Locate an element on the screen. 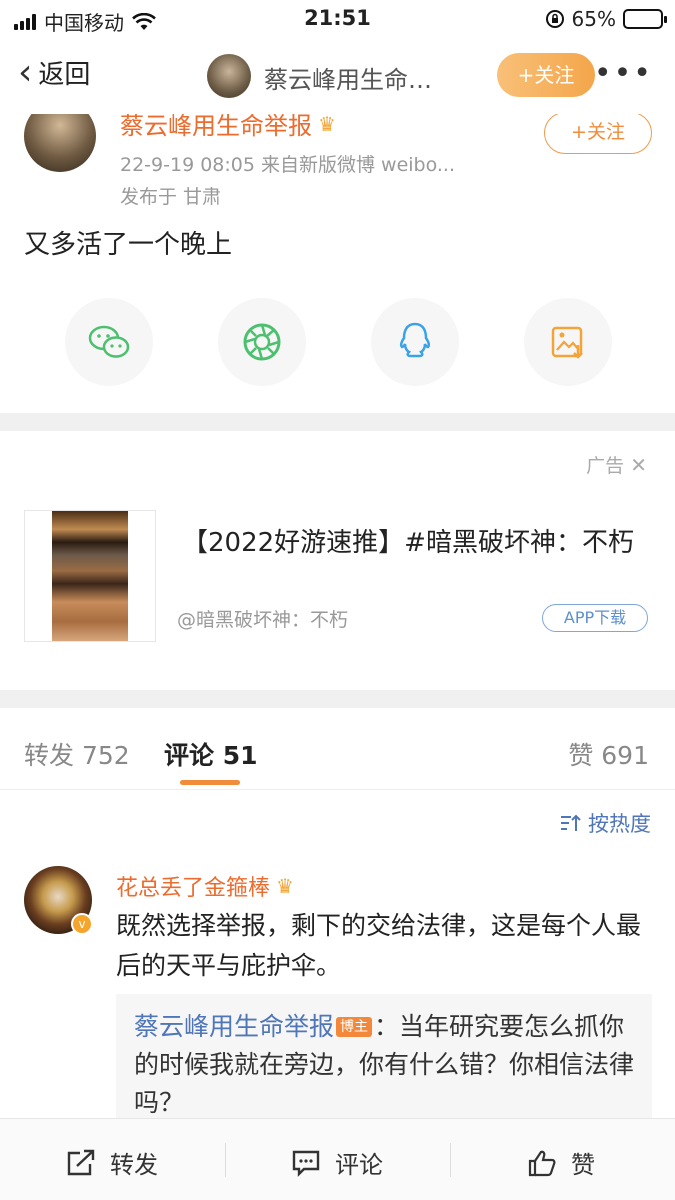 Image resolution: width=675 pixels, height=1200 pixels. save-image-icon is located at coordinates (567, 342).